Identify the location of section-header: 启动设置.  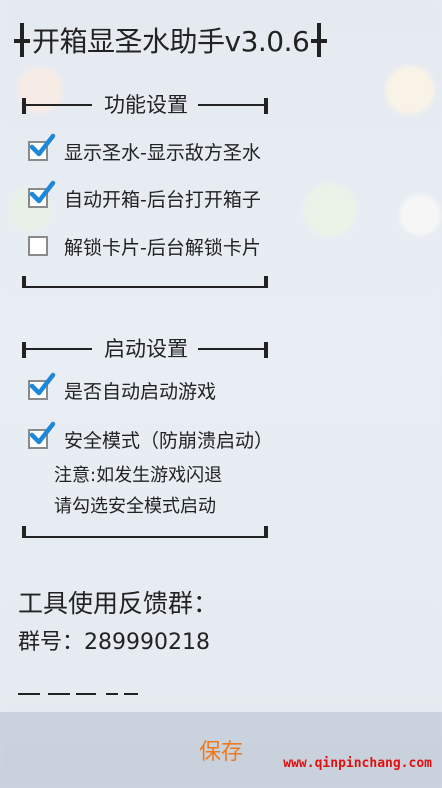
(145, 350).